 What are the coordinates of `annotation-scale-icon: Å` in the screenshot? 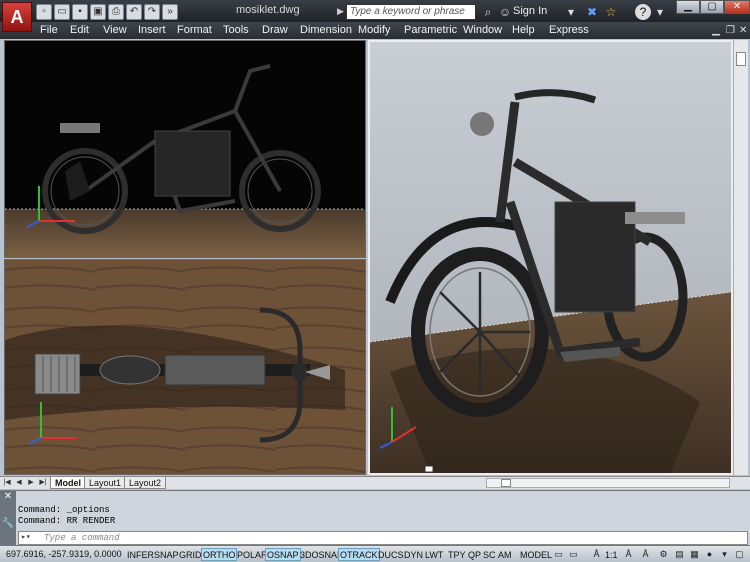 It's located at (596, 554).